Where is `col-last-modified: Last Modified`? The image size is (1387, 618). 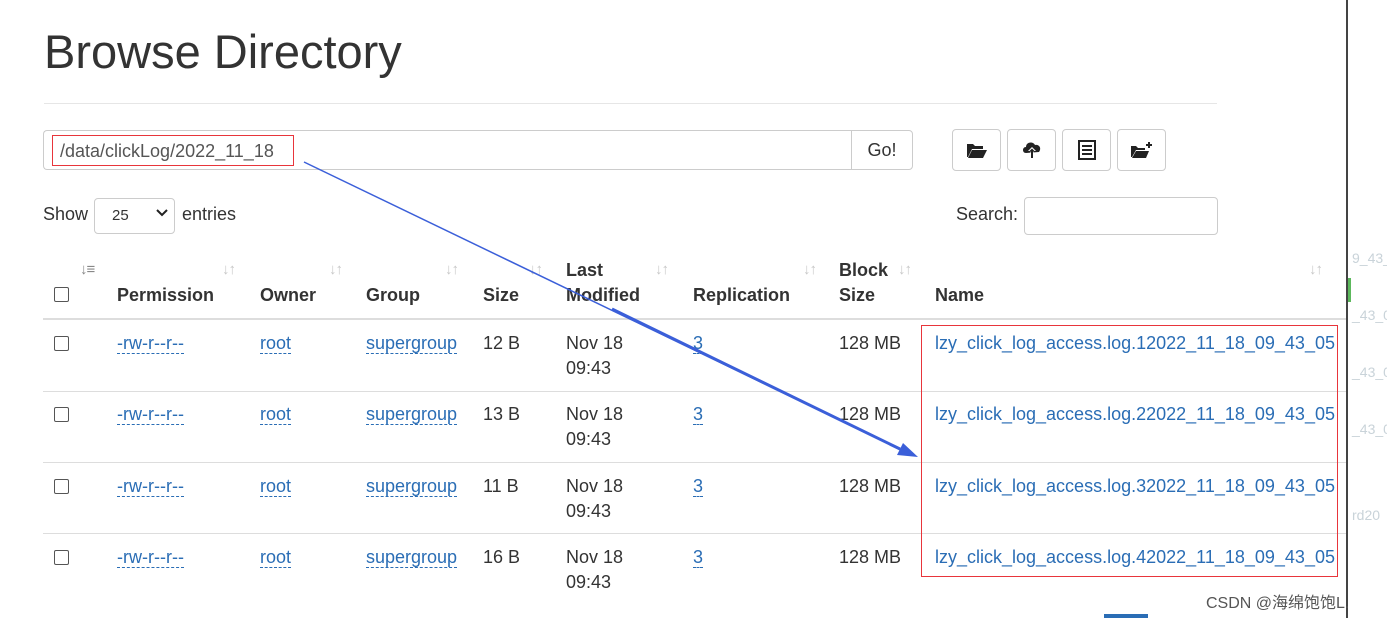 col-last-modified: Last Modified is located at coordinates (603, 283).